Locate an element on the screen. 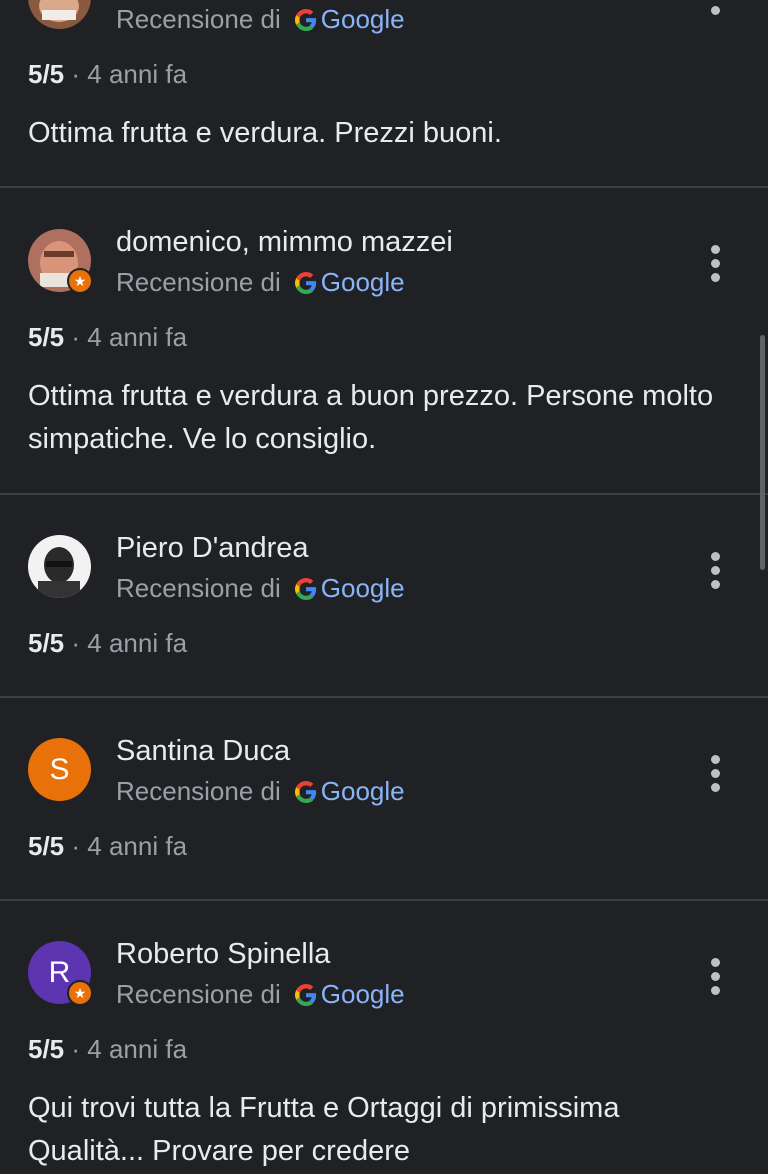  reviewer-name: Santina Duca is located at coordinates (203, 751).